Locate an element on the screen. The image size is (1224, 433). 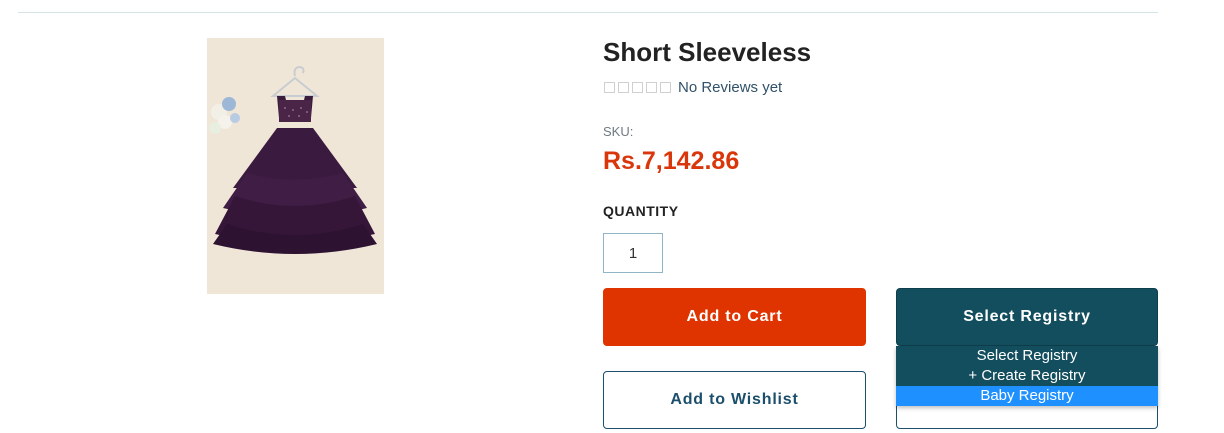
registry-option-baby: Baby Registry is located at coordinates (1027, 396).